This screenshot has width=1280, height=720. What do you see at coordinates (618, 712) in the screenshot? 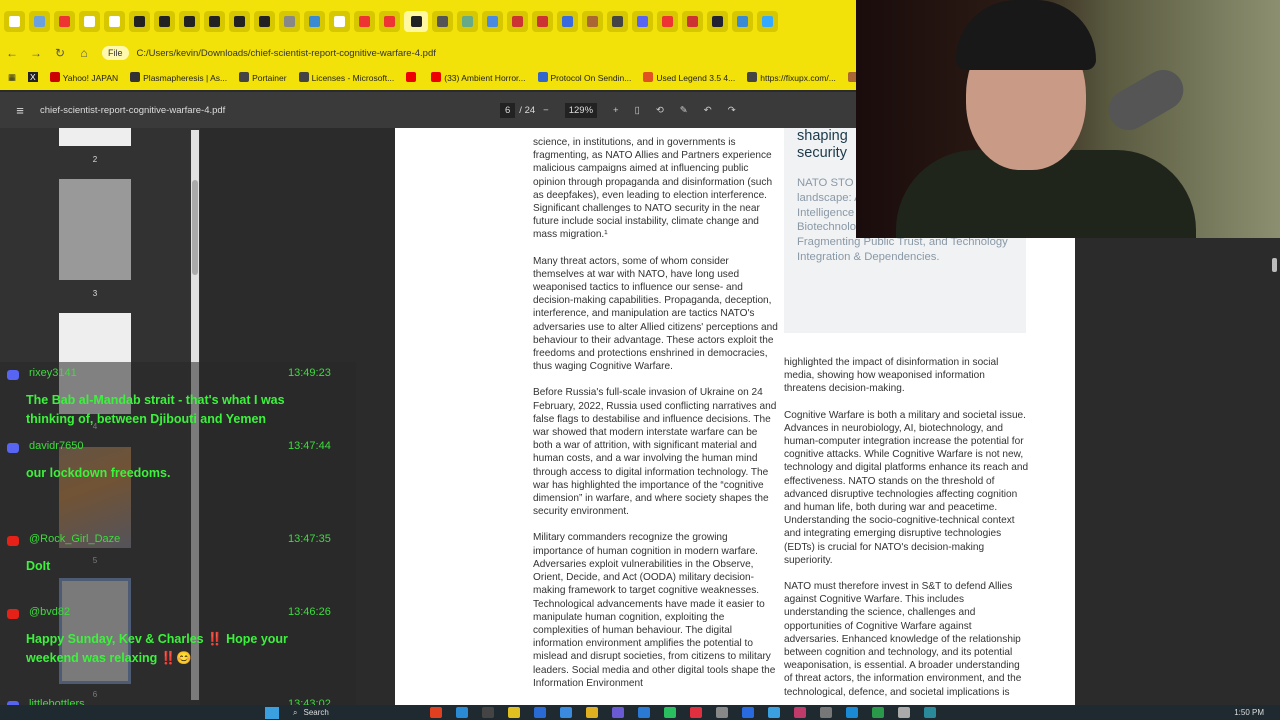
I see `discord-icon` at bounding box center [618, 712].